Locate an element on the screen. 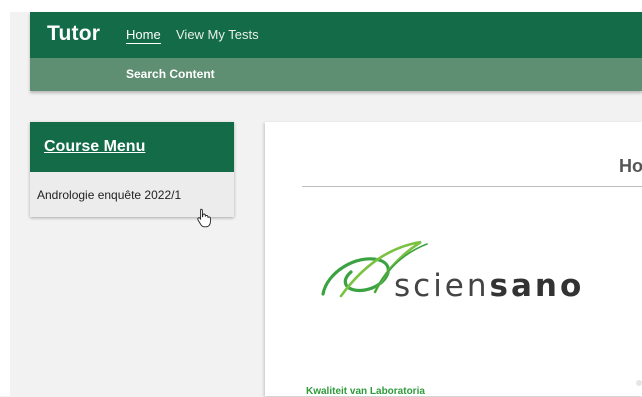 Image resolution: width=642 pixels, height=397 pixels. course-menu-card: Course Menu Andrologie enquête 2022/1 is located at coordinates (132, 169).